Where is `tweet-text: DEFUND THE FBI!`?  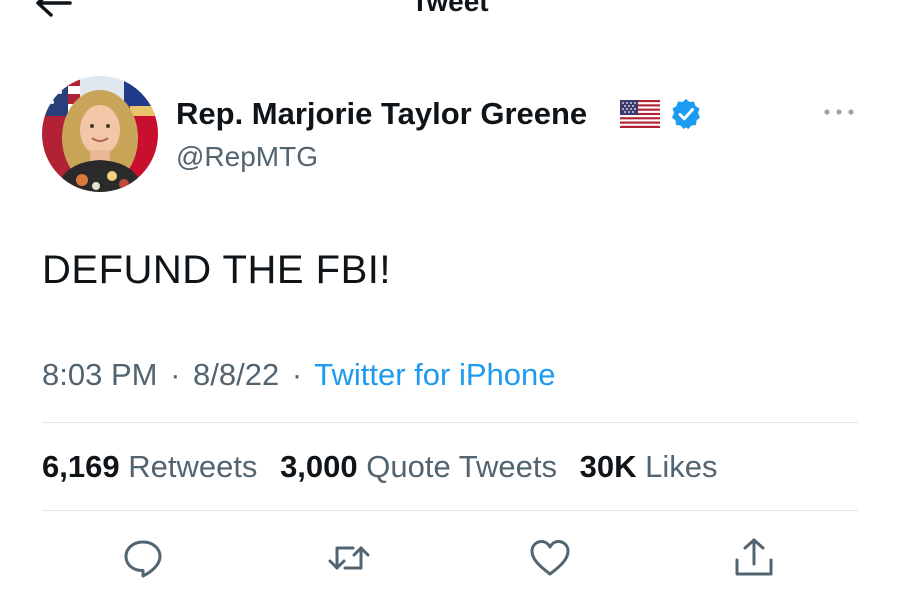 tweet-text: DEFUND THE FBI! is located at coordinates (217, 270).